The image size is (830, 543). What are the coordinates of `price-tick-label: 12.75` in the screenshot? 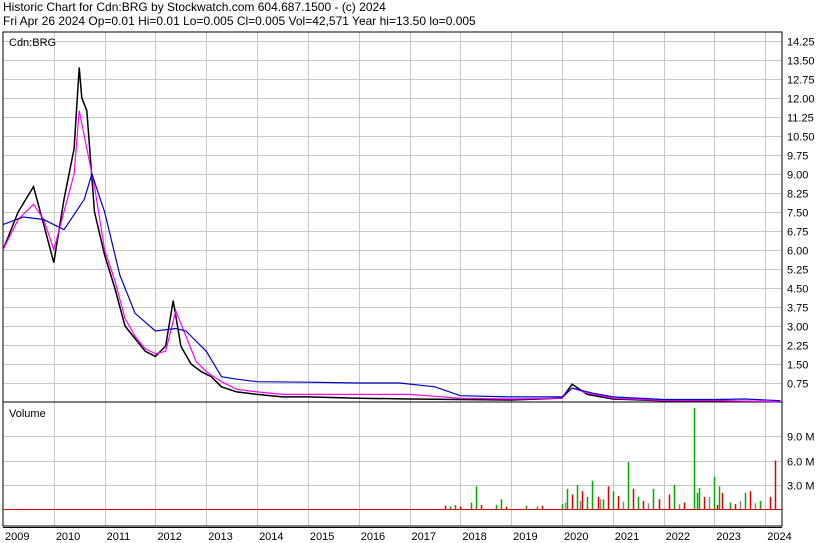 It's located at (801, 81).